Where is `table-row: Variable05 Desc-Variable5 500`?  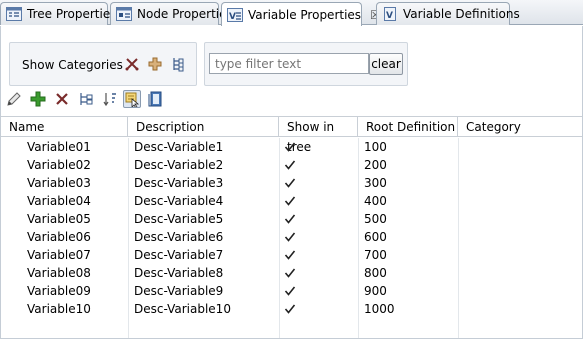 table-row: Variable05 Desc-Variable5 500 is located at coordinates (291, 219).